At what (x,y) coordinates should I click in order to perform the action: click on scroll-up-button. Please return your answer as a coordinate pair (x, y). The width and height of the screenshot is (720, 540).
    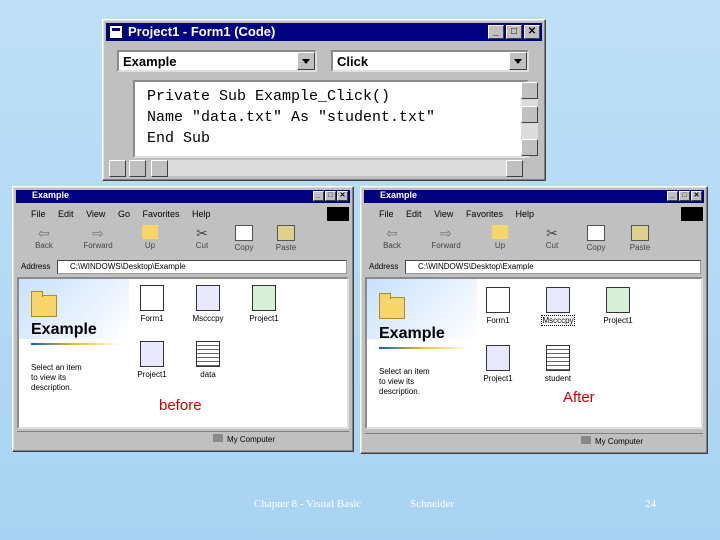
    Looking at the image, I should click on (529, 90).